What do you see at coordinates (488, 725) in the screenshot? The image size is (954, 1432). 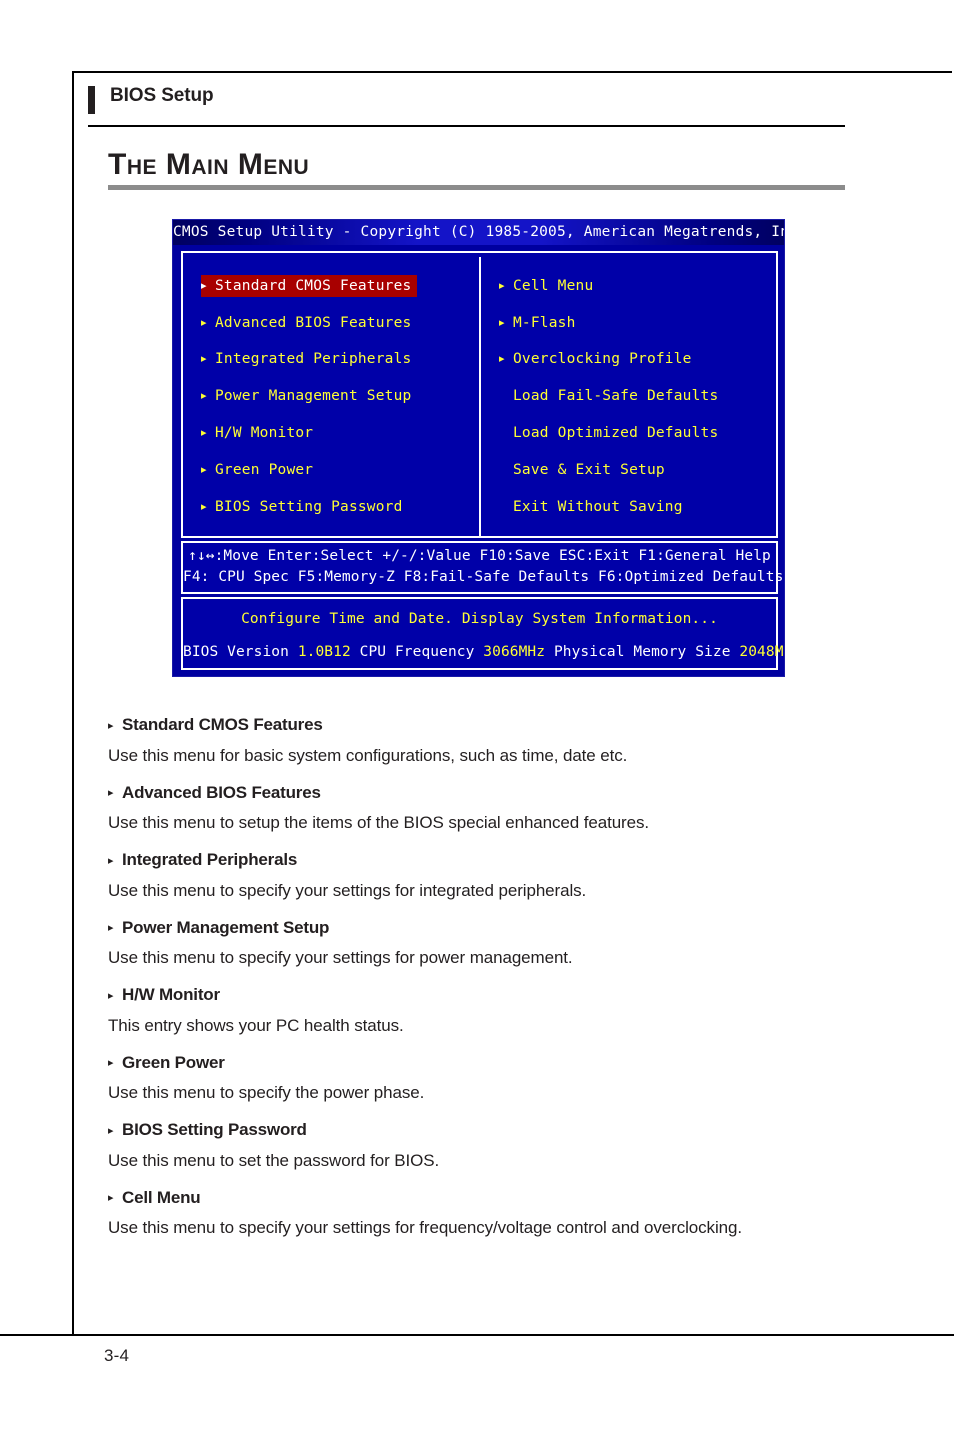 I see `description-title: ▸ Standard CMOS Features` at bounding box center [488, 725].